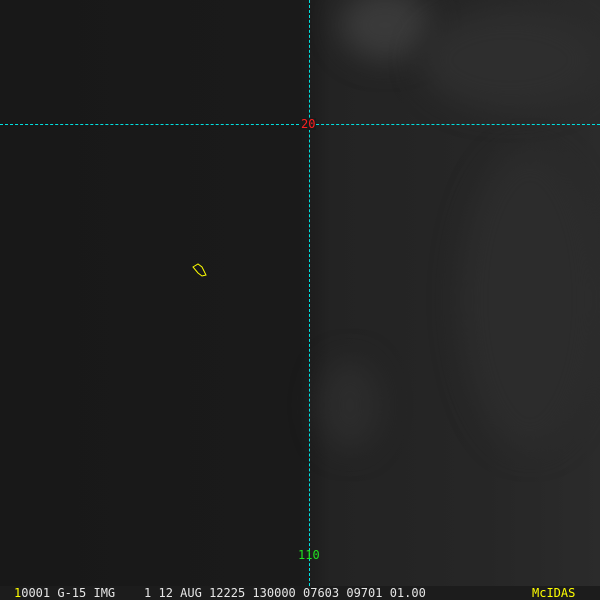 The image size is (600, 600). Describe the element at coordinates (199, 270) in the screenshot. I see `coastline-outline` at that location.